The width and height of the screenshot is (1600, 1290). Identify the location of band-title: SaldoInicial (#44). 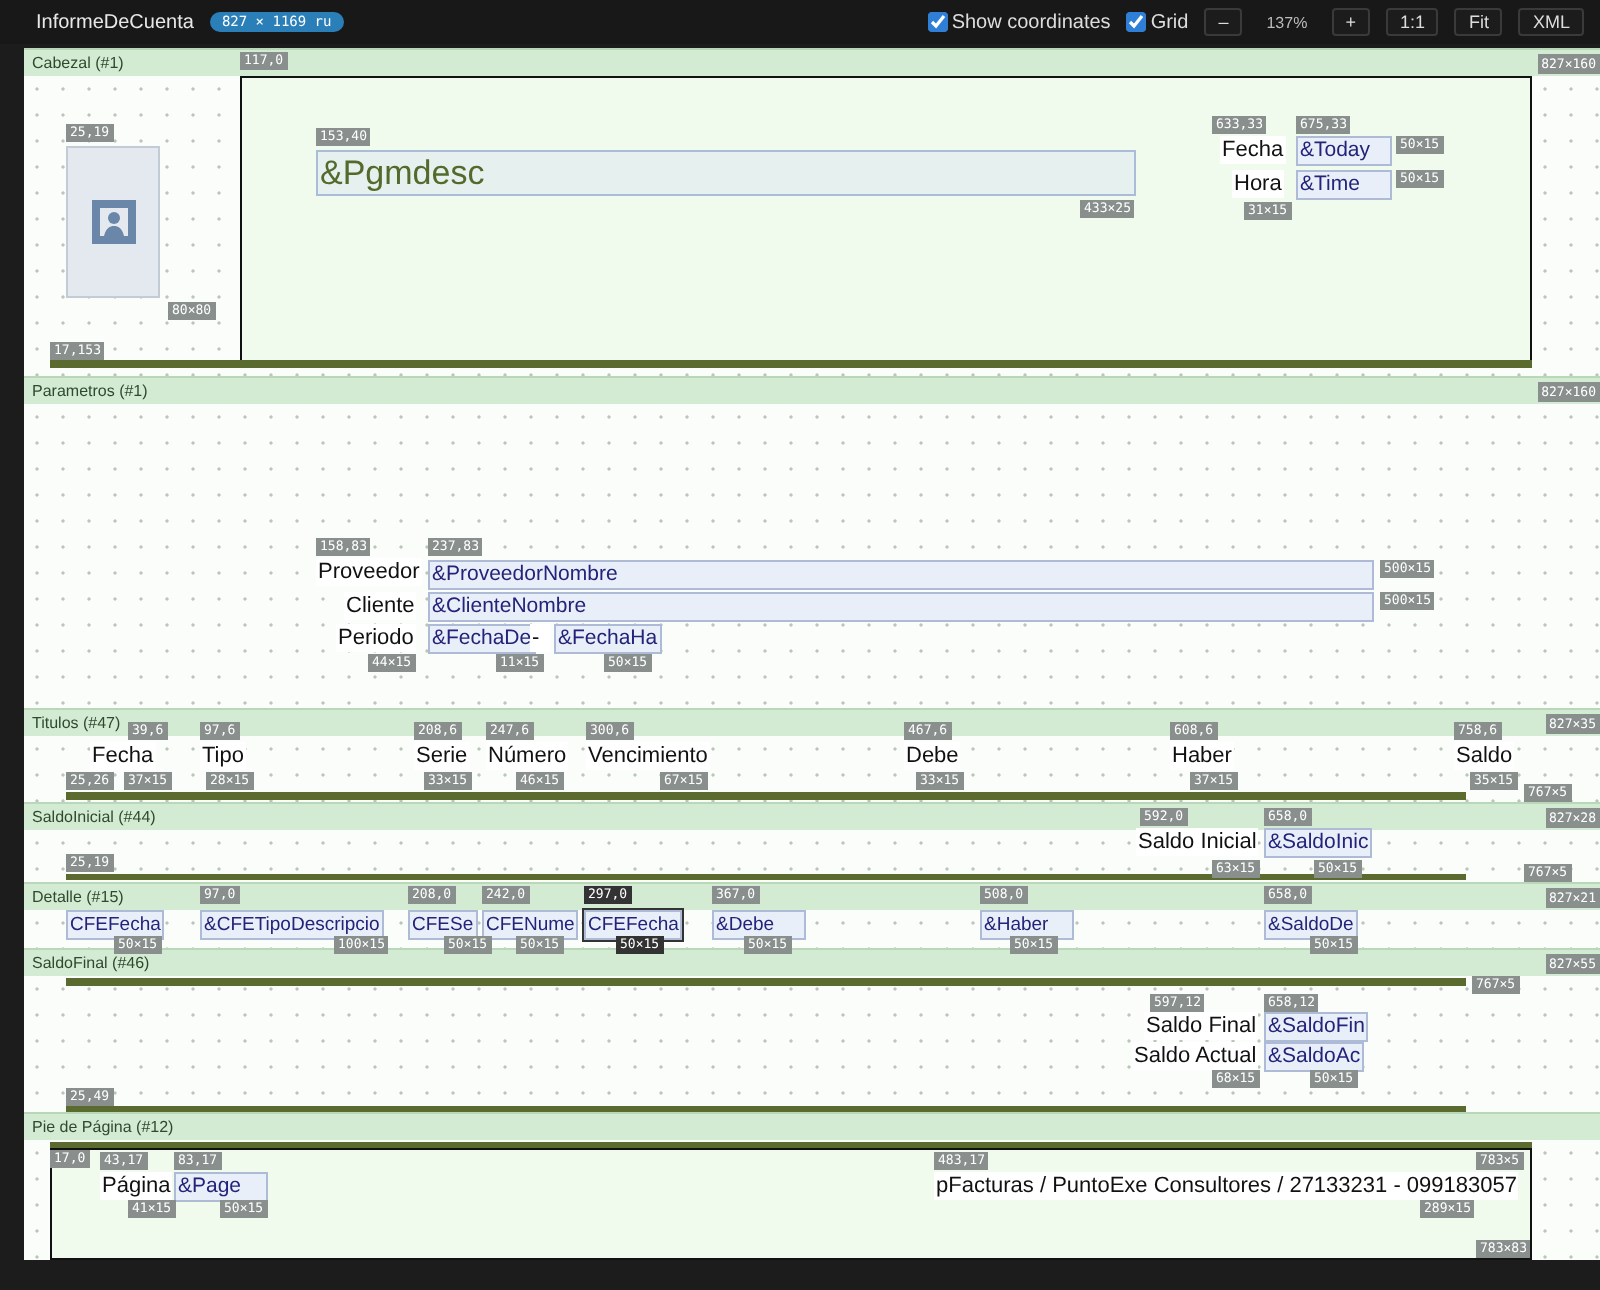
(94, 817).